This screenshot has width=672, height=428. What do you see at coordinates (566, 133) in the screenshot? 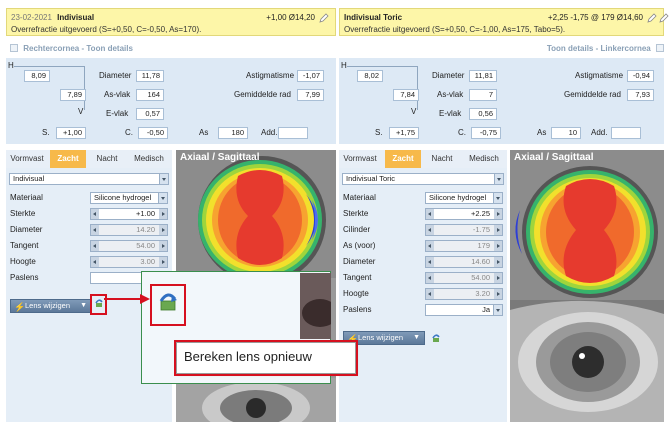
I see `axis-value: 10` at bounding box center [566, 133].